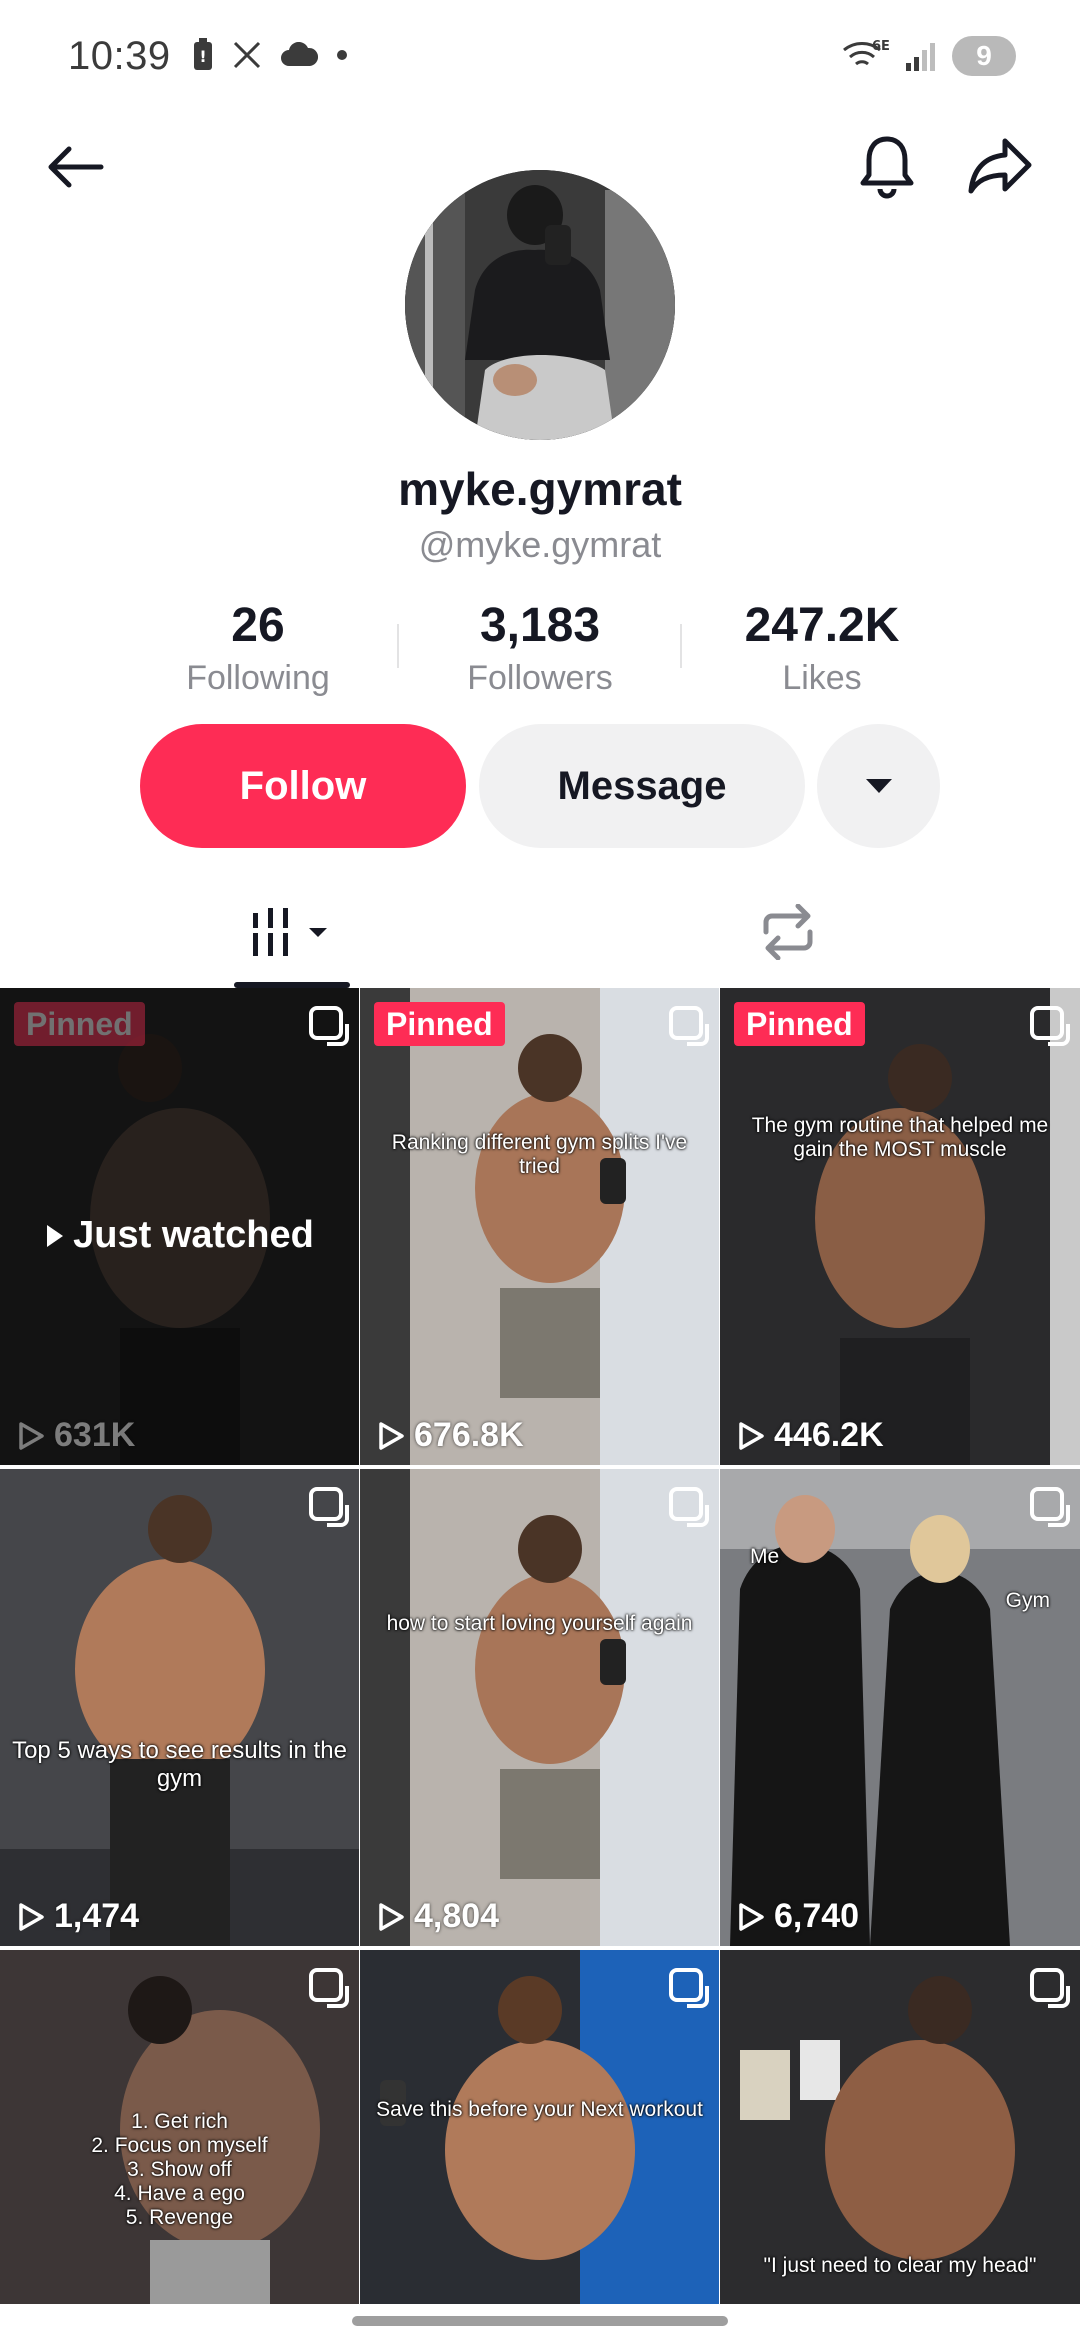  I want to click on notification-icons: !, so click(270, 55).